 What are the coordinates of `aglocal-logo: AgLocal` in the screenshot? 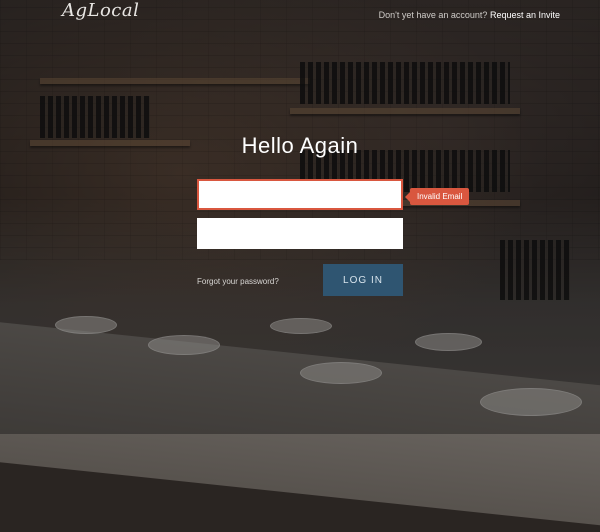 It's located at (100, 10).